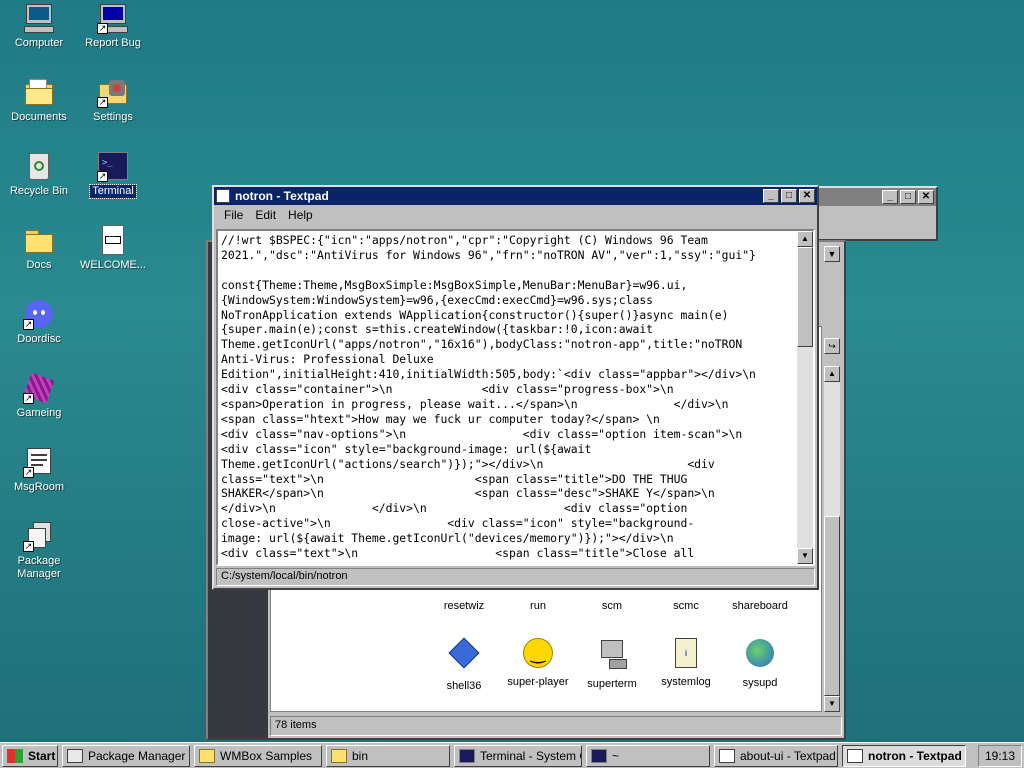 Image resolution: width=1024 pixels, height=768 pixels. Describe the element at coordinates (39, 339) in the screenshot. I see `desktop-icon-label: Doordisc` at that location.